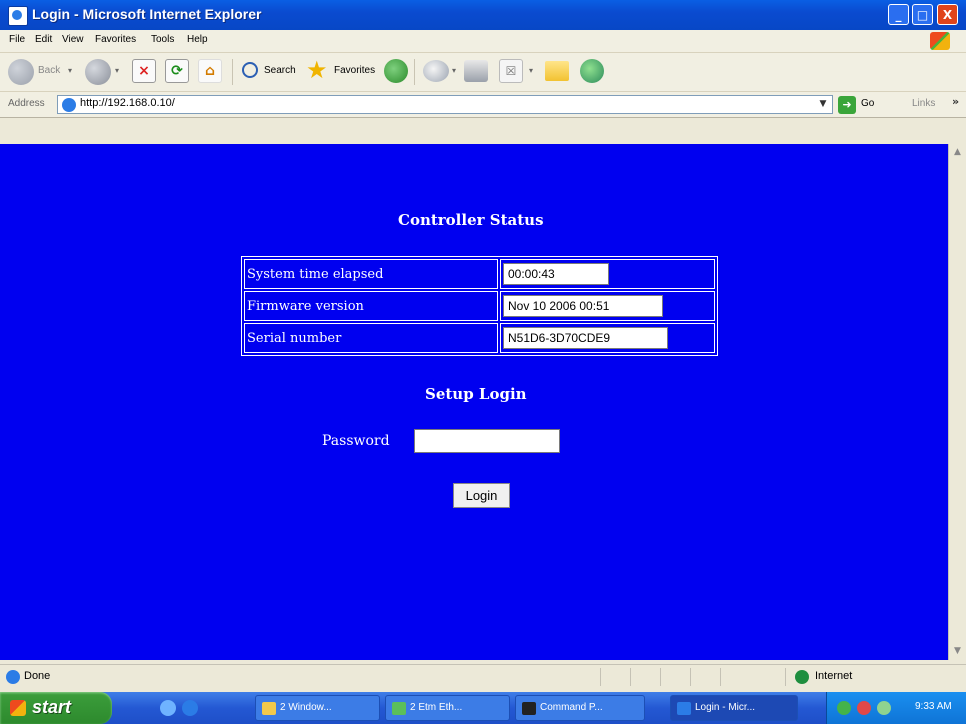 Image resolution: width=966 pixels, height=724 pixels. I want to click on ie-page-icon, so click(18, 16).